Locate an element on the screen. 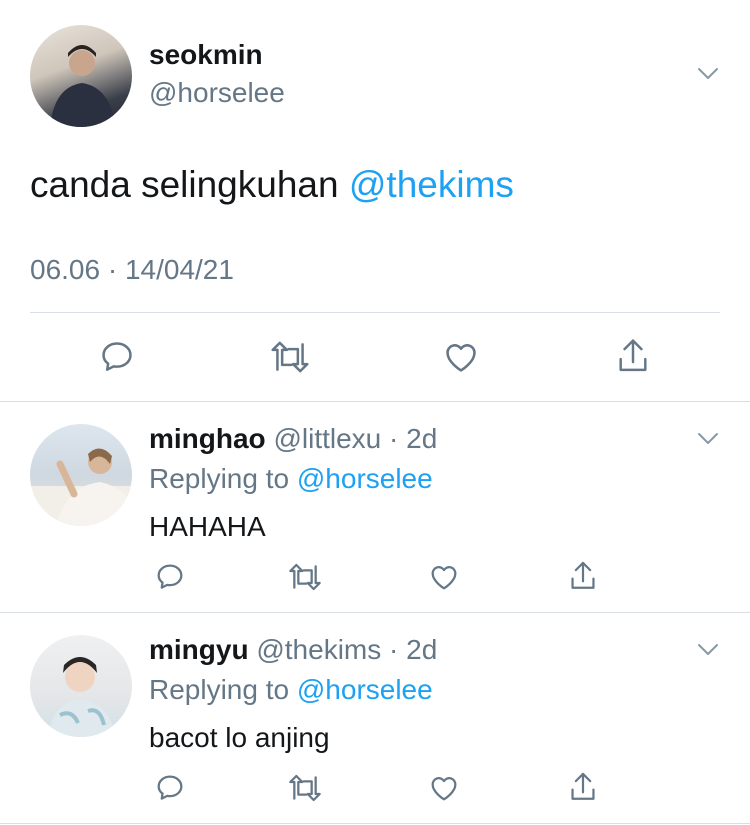  tweet-body: canda selingkuhan is located at coordinates (189, 184).